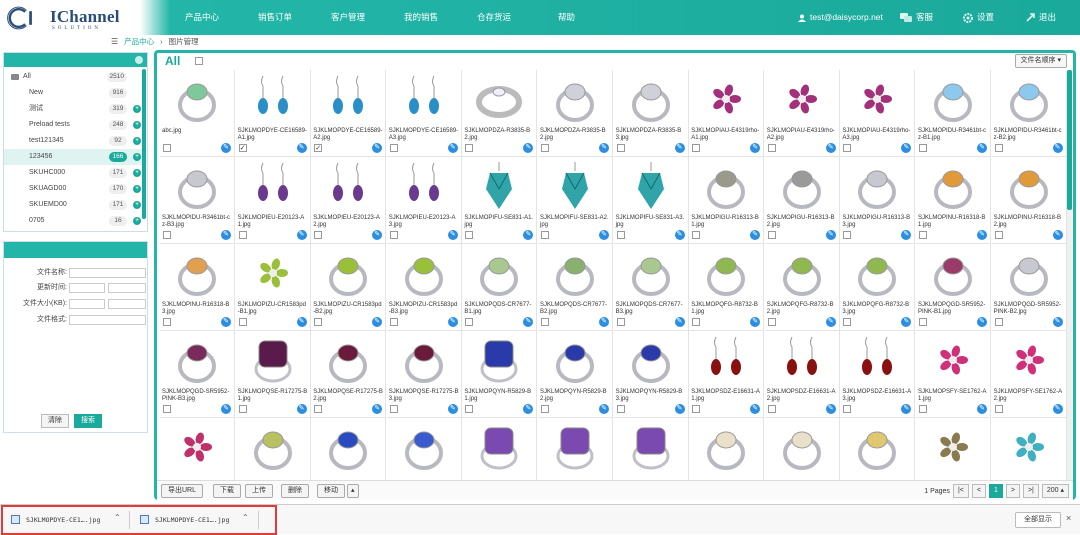 The height and width of the screenshot is (535, 1080). Describe the element at coordinates (331, 491) in the screenshot. I see `move-button: 移动` at that location.